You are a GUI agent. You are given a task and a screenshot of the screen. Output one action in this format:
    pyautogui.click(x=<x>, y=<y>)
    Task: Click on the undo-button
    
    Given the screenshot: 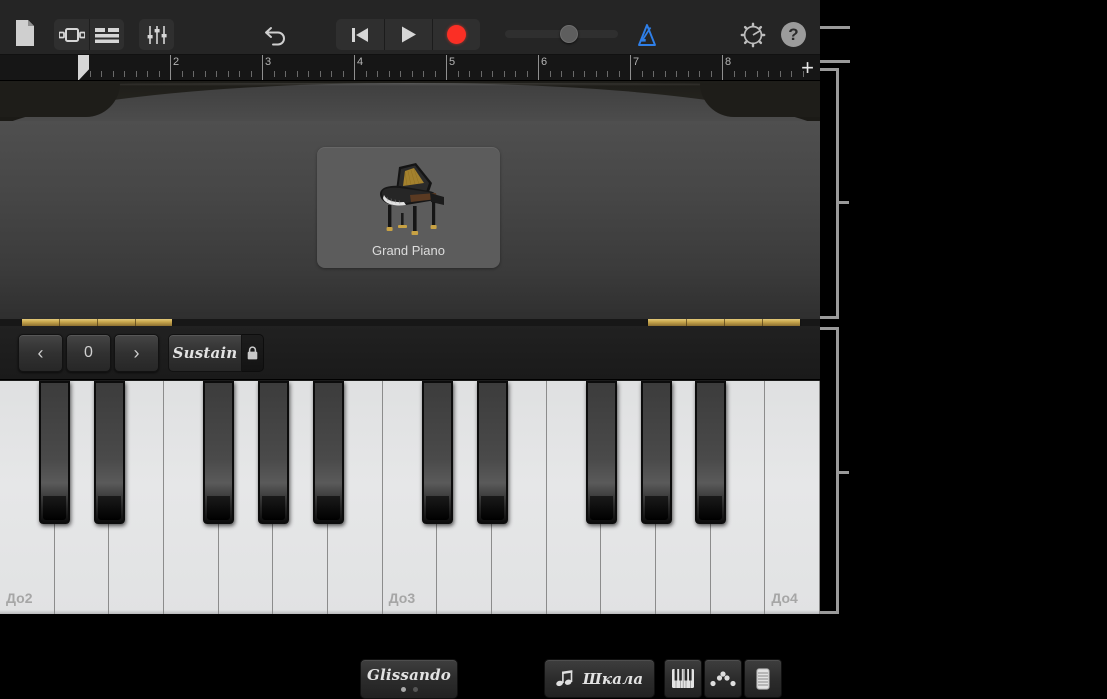 What is the action you would take?
    pyautogui.click(x=276, y=34)
    